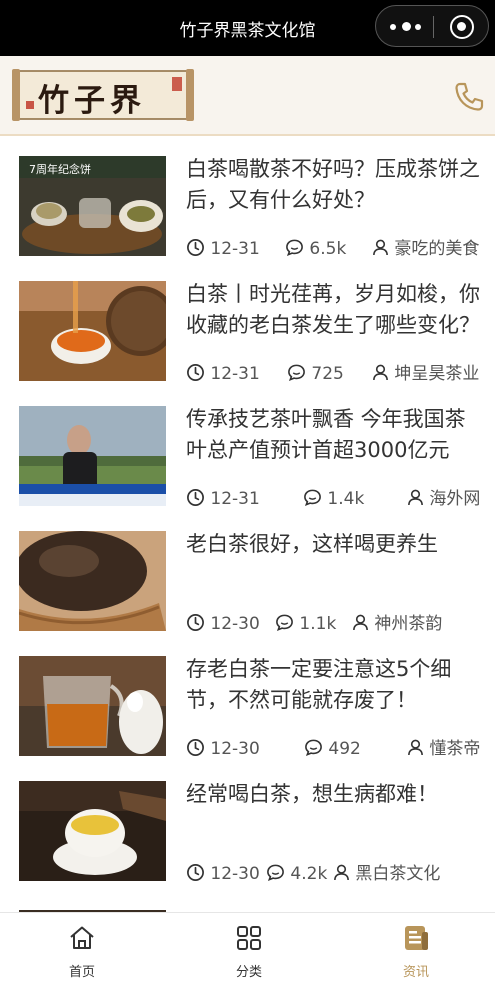  I want to click on comment-count: 6.5k, so click(328, 249).